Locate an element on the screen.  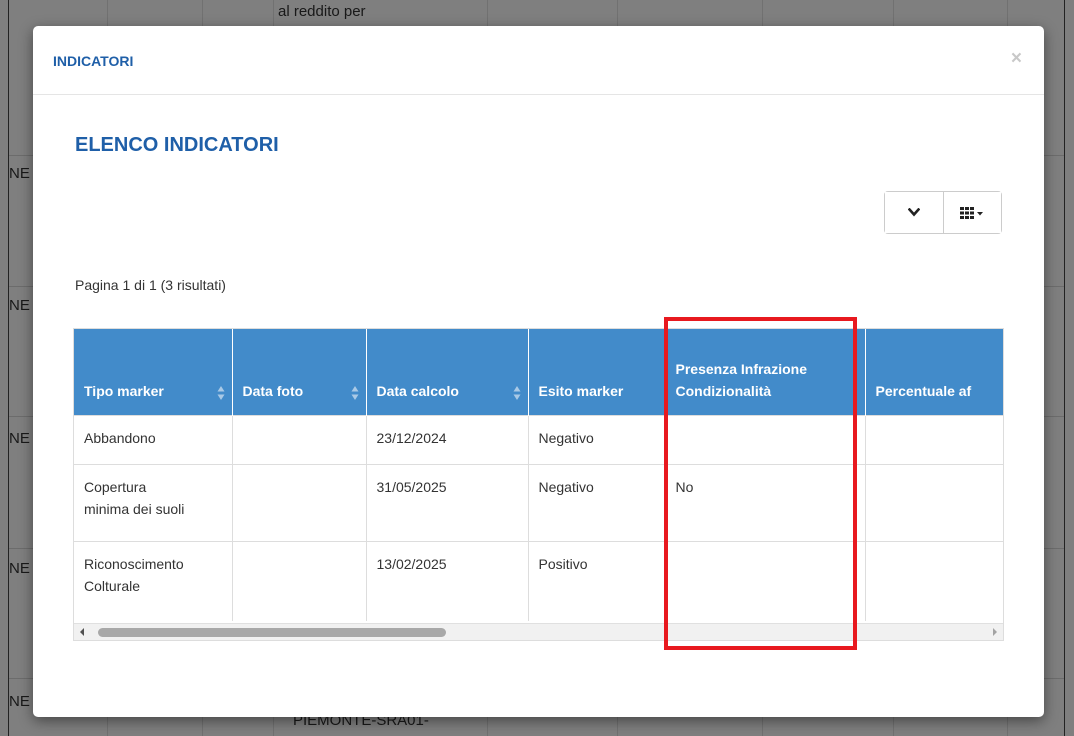
modal-title: INDICATORI is located at coordinates (93, 61).